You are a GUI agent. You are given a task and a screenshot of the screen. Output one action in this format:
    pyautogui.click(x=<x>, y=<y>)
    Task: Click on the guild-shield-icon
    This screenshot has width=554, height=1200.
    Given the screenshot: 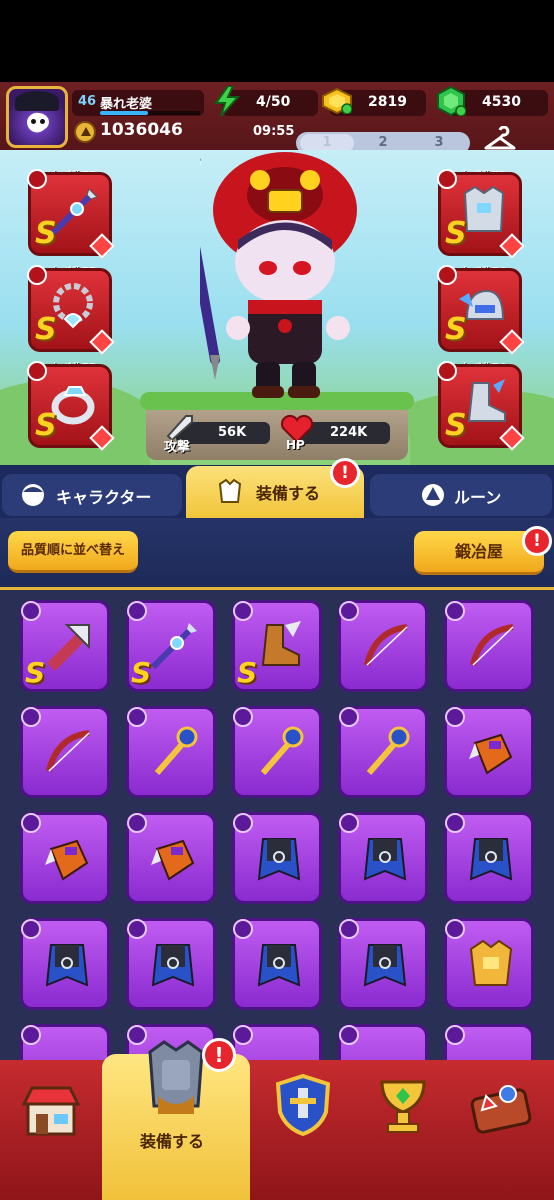 What is the action you would take?
    pyautogui.click(x=303, y=1105)
    